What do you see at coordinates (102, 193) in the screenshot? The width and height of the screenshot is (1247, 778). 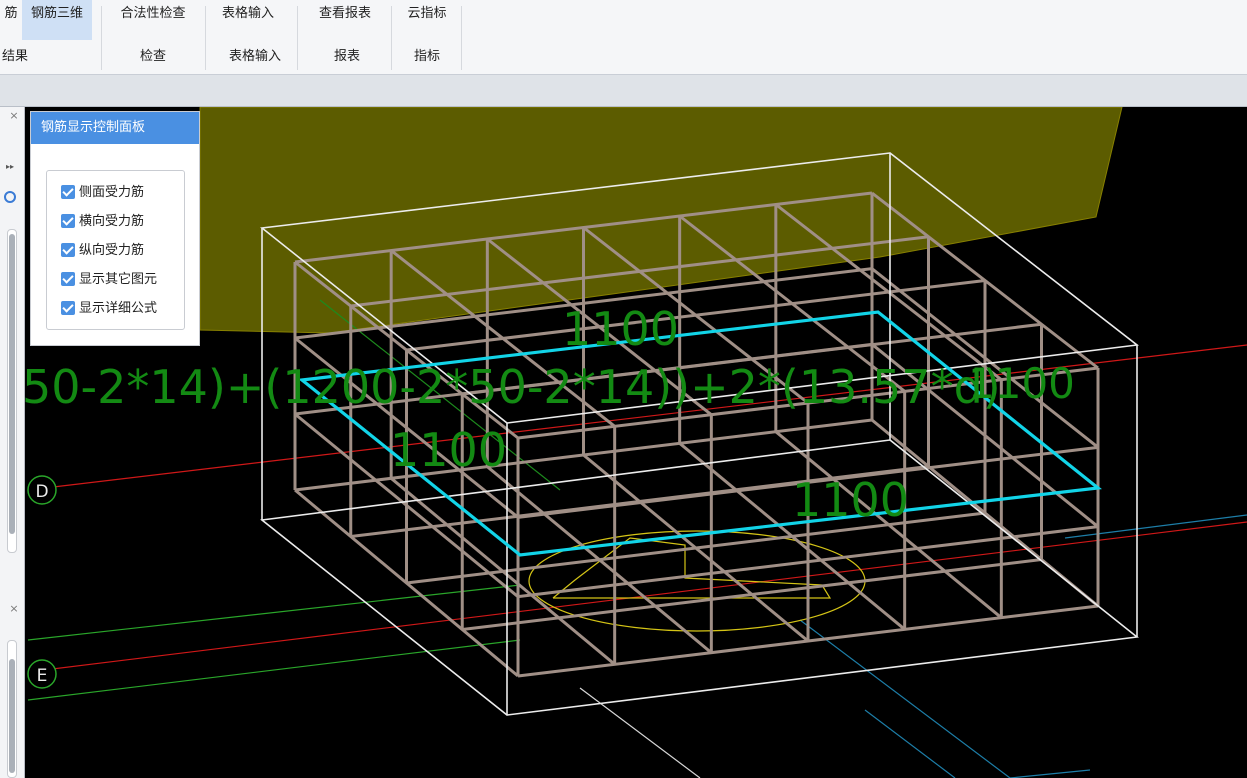 I see `option-side-rebar: 侧面受力筋` at bounding box center [102, 193].